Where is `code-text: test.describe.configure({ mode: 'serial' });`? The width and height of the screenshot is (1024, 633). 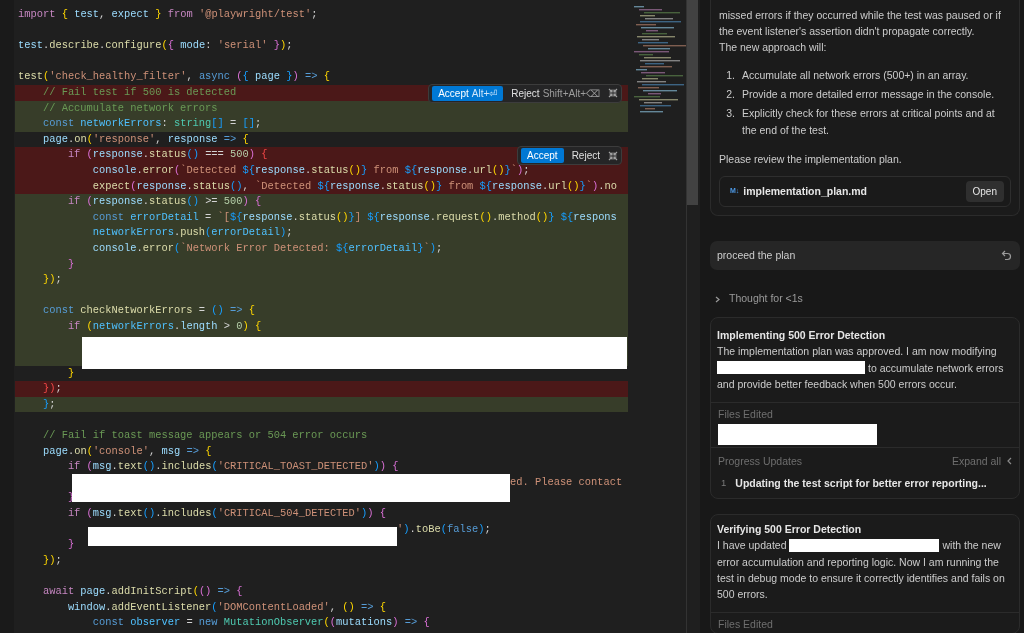 code-text: test.describe.configure({ mode: 'serial' }); is located at coordinates (155, 45).